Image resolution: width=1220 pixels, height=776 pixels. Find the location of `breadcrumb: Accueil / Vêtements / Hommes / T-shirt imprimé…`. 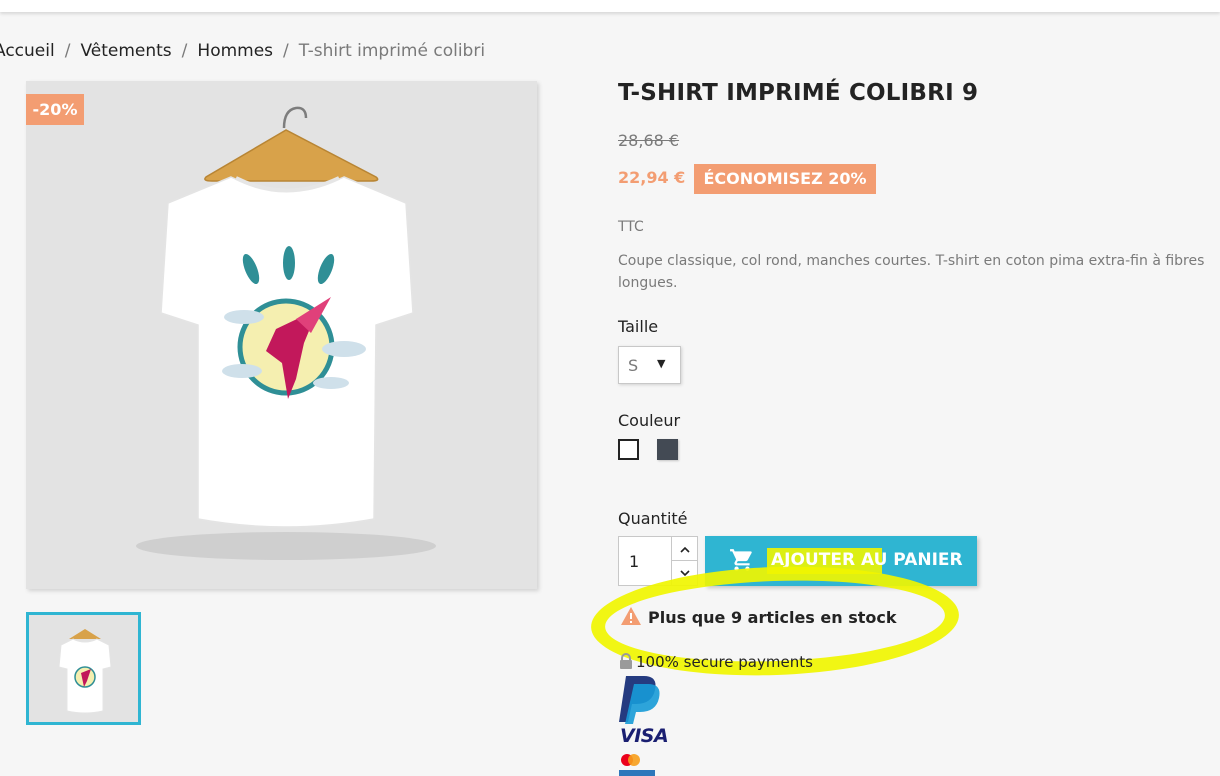

breadcrumb: Accueil / Vêtements / Hommes / T-shirt imprimé… is located at coordinates (242, 51).